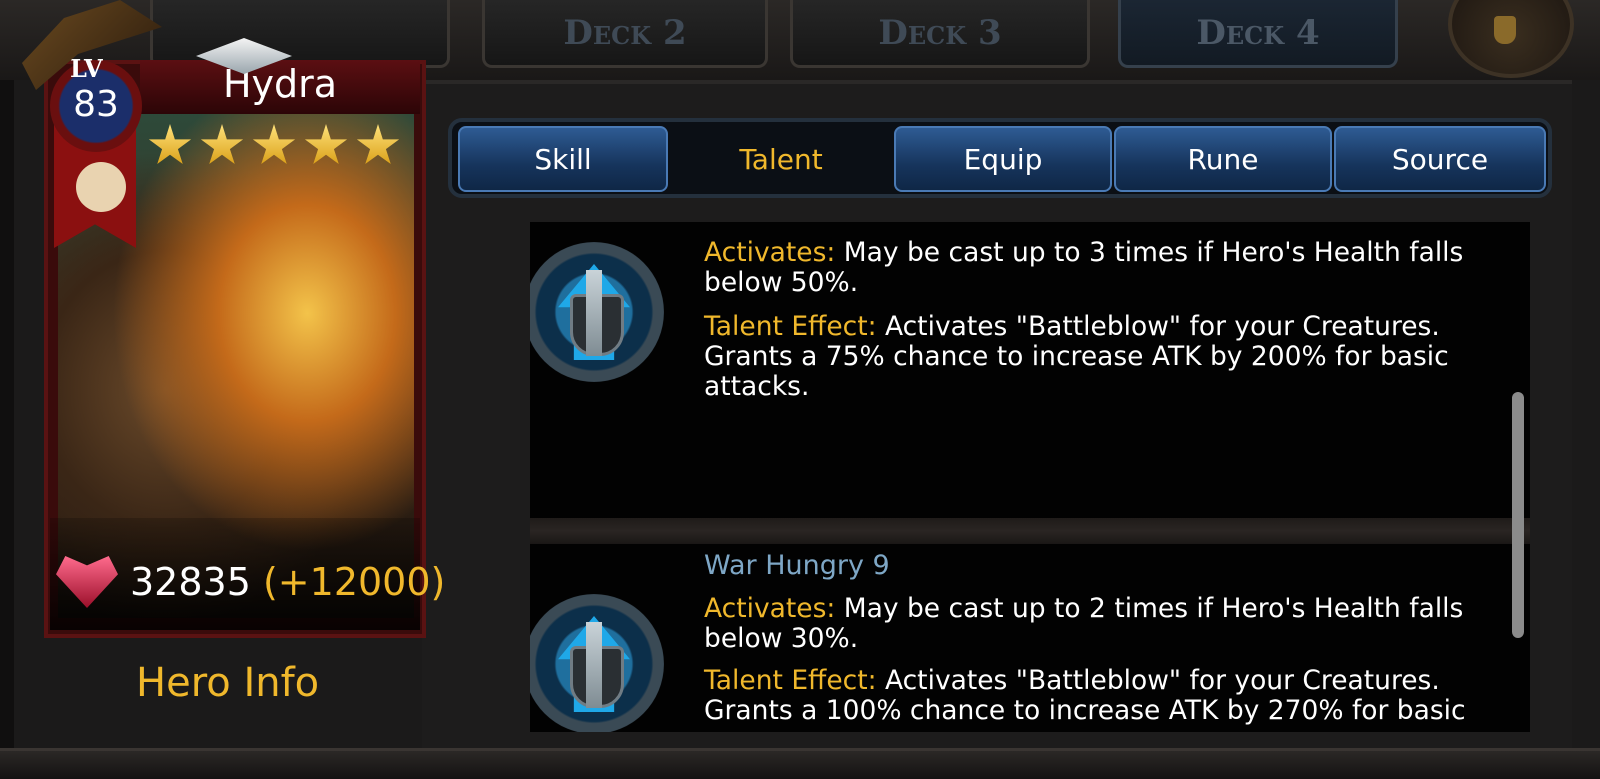 The image size is (1600, 779). Describe the element at coordinates (800, 763) in the screenshot. I see `bottom-bar` at that location.